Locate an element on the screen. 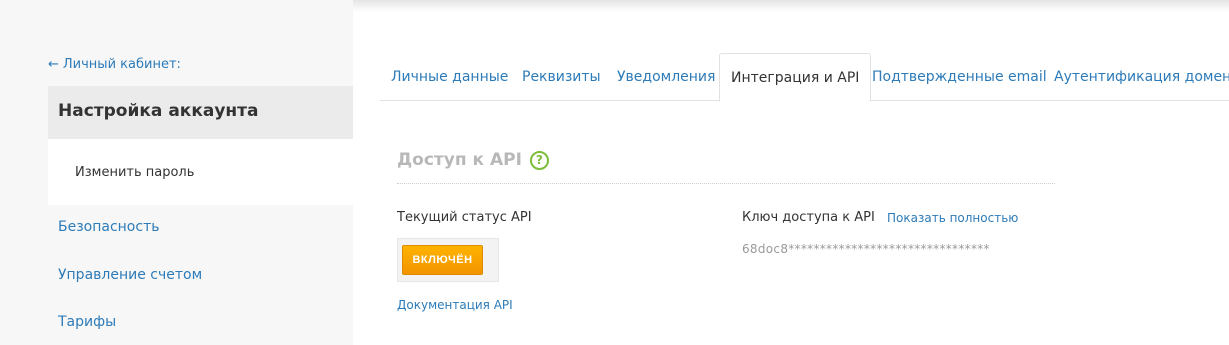 This screenshot has height=345, width=1229. api-key-value: 68doc8******************************** is located at coordinates (866, 249).